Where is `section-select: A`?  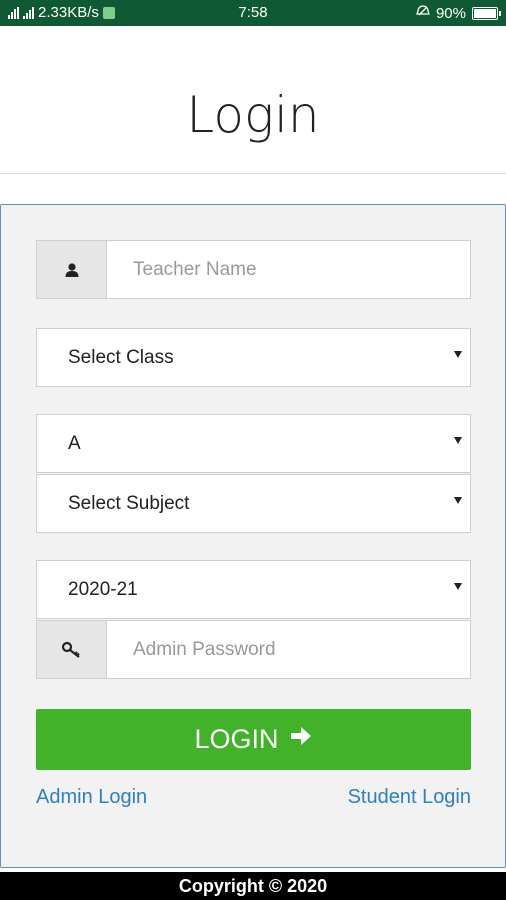
section-select: A is located at coordinates (253, 443).